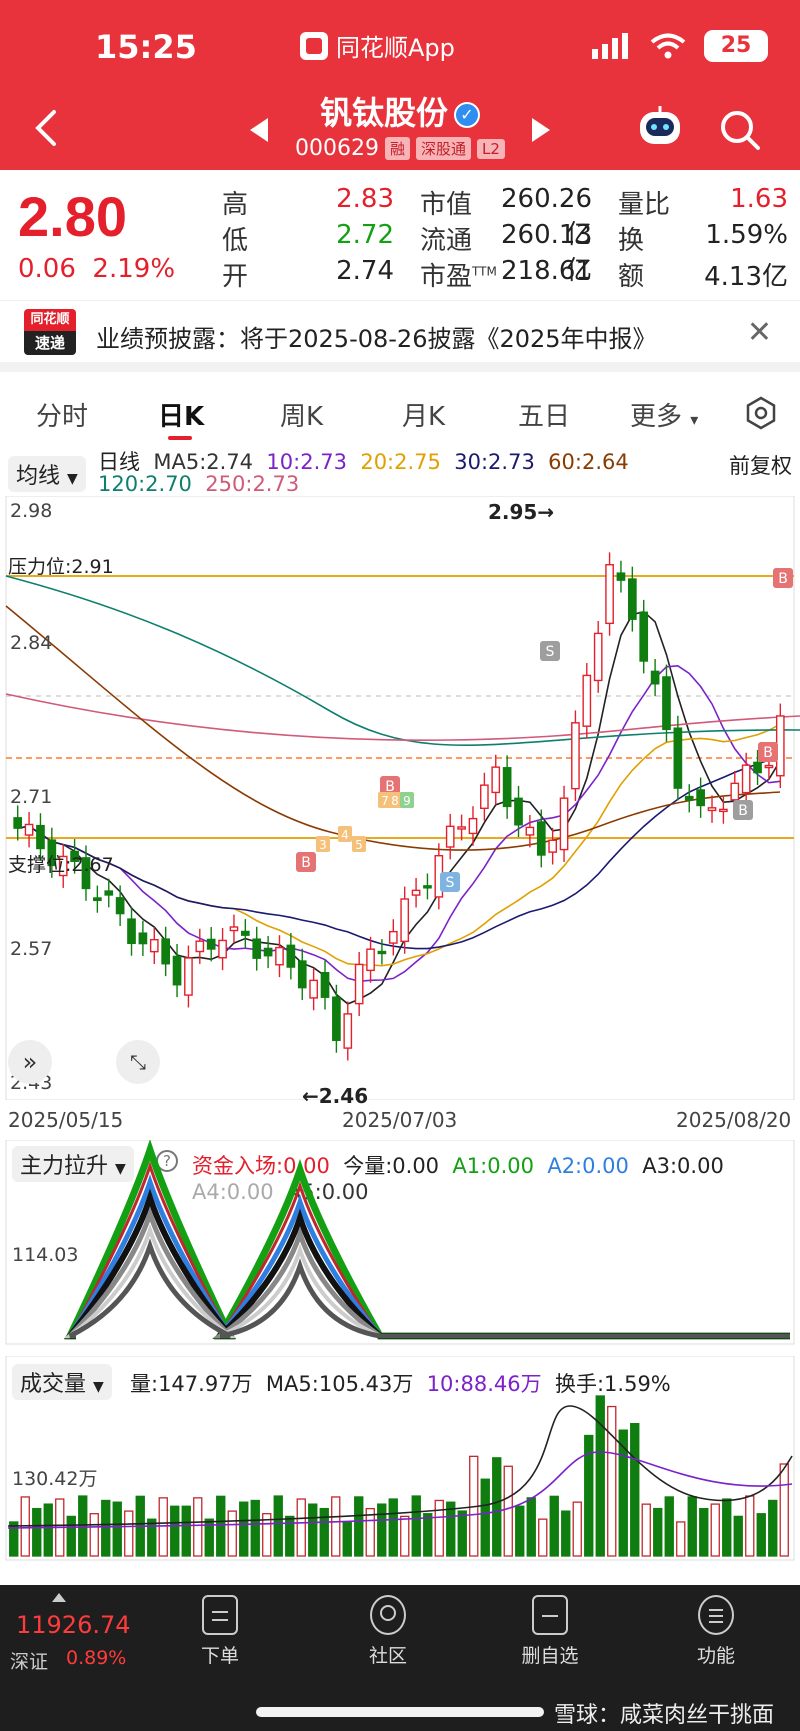 Image resolution: width=800 pixels, height=1731 pixels. Describe the element at coordinates (72, 216) in the screenshot. I see `last-price: 2.80` at that location.